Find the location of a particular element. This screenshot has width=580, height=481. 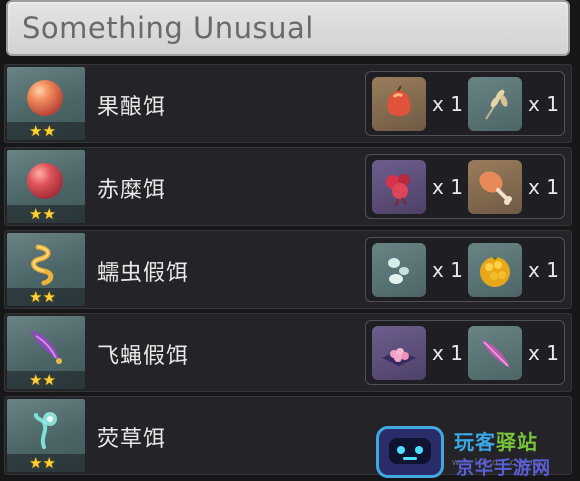

red-meat-bait-icon is located at coordinates (45, 181).